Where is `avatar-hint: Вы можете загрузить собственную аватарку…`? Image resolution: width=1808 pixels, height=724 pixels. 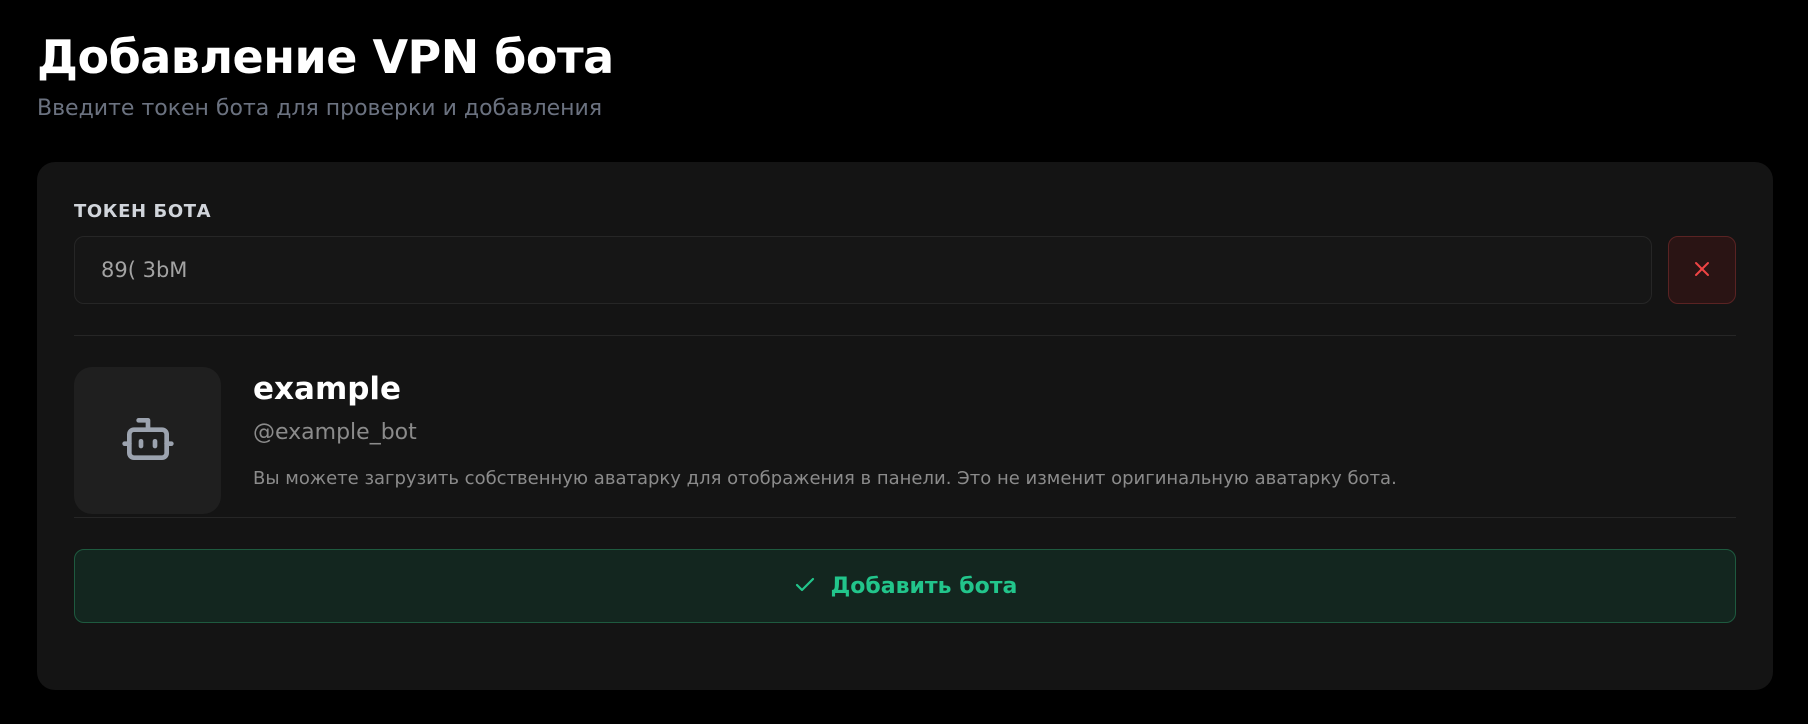
avatar-hint: Вы можете загрузить собственную аватарку… is located at coordinates (825, 478).